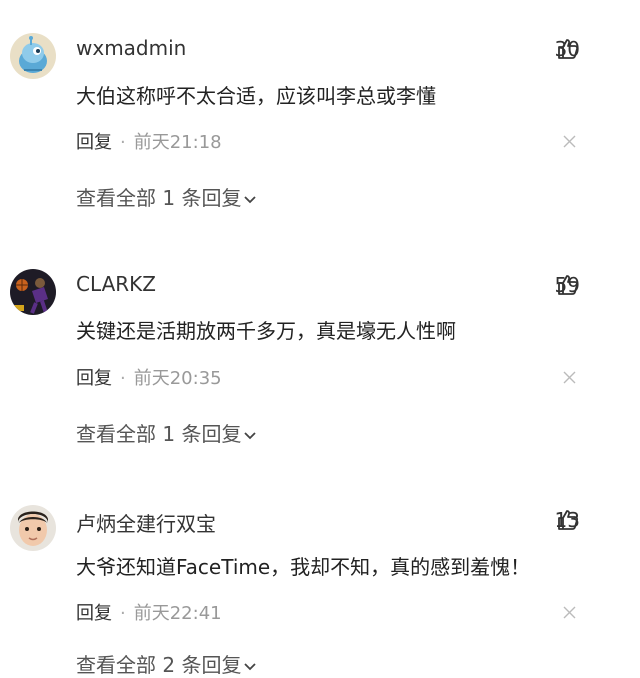 Image resolution: width=640 pixels, height=678 pixels. What do you see at coordinates (159, 665) in the screenshot?
I see `view-replies-label: 查看全部 2 条回复` at bounding box center [159, 665].